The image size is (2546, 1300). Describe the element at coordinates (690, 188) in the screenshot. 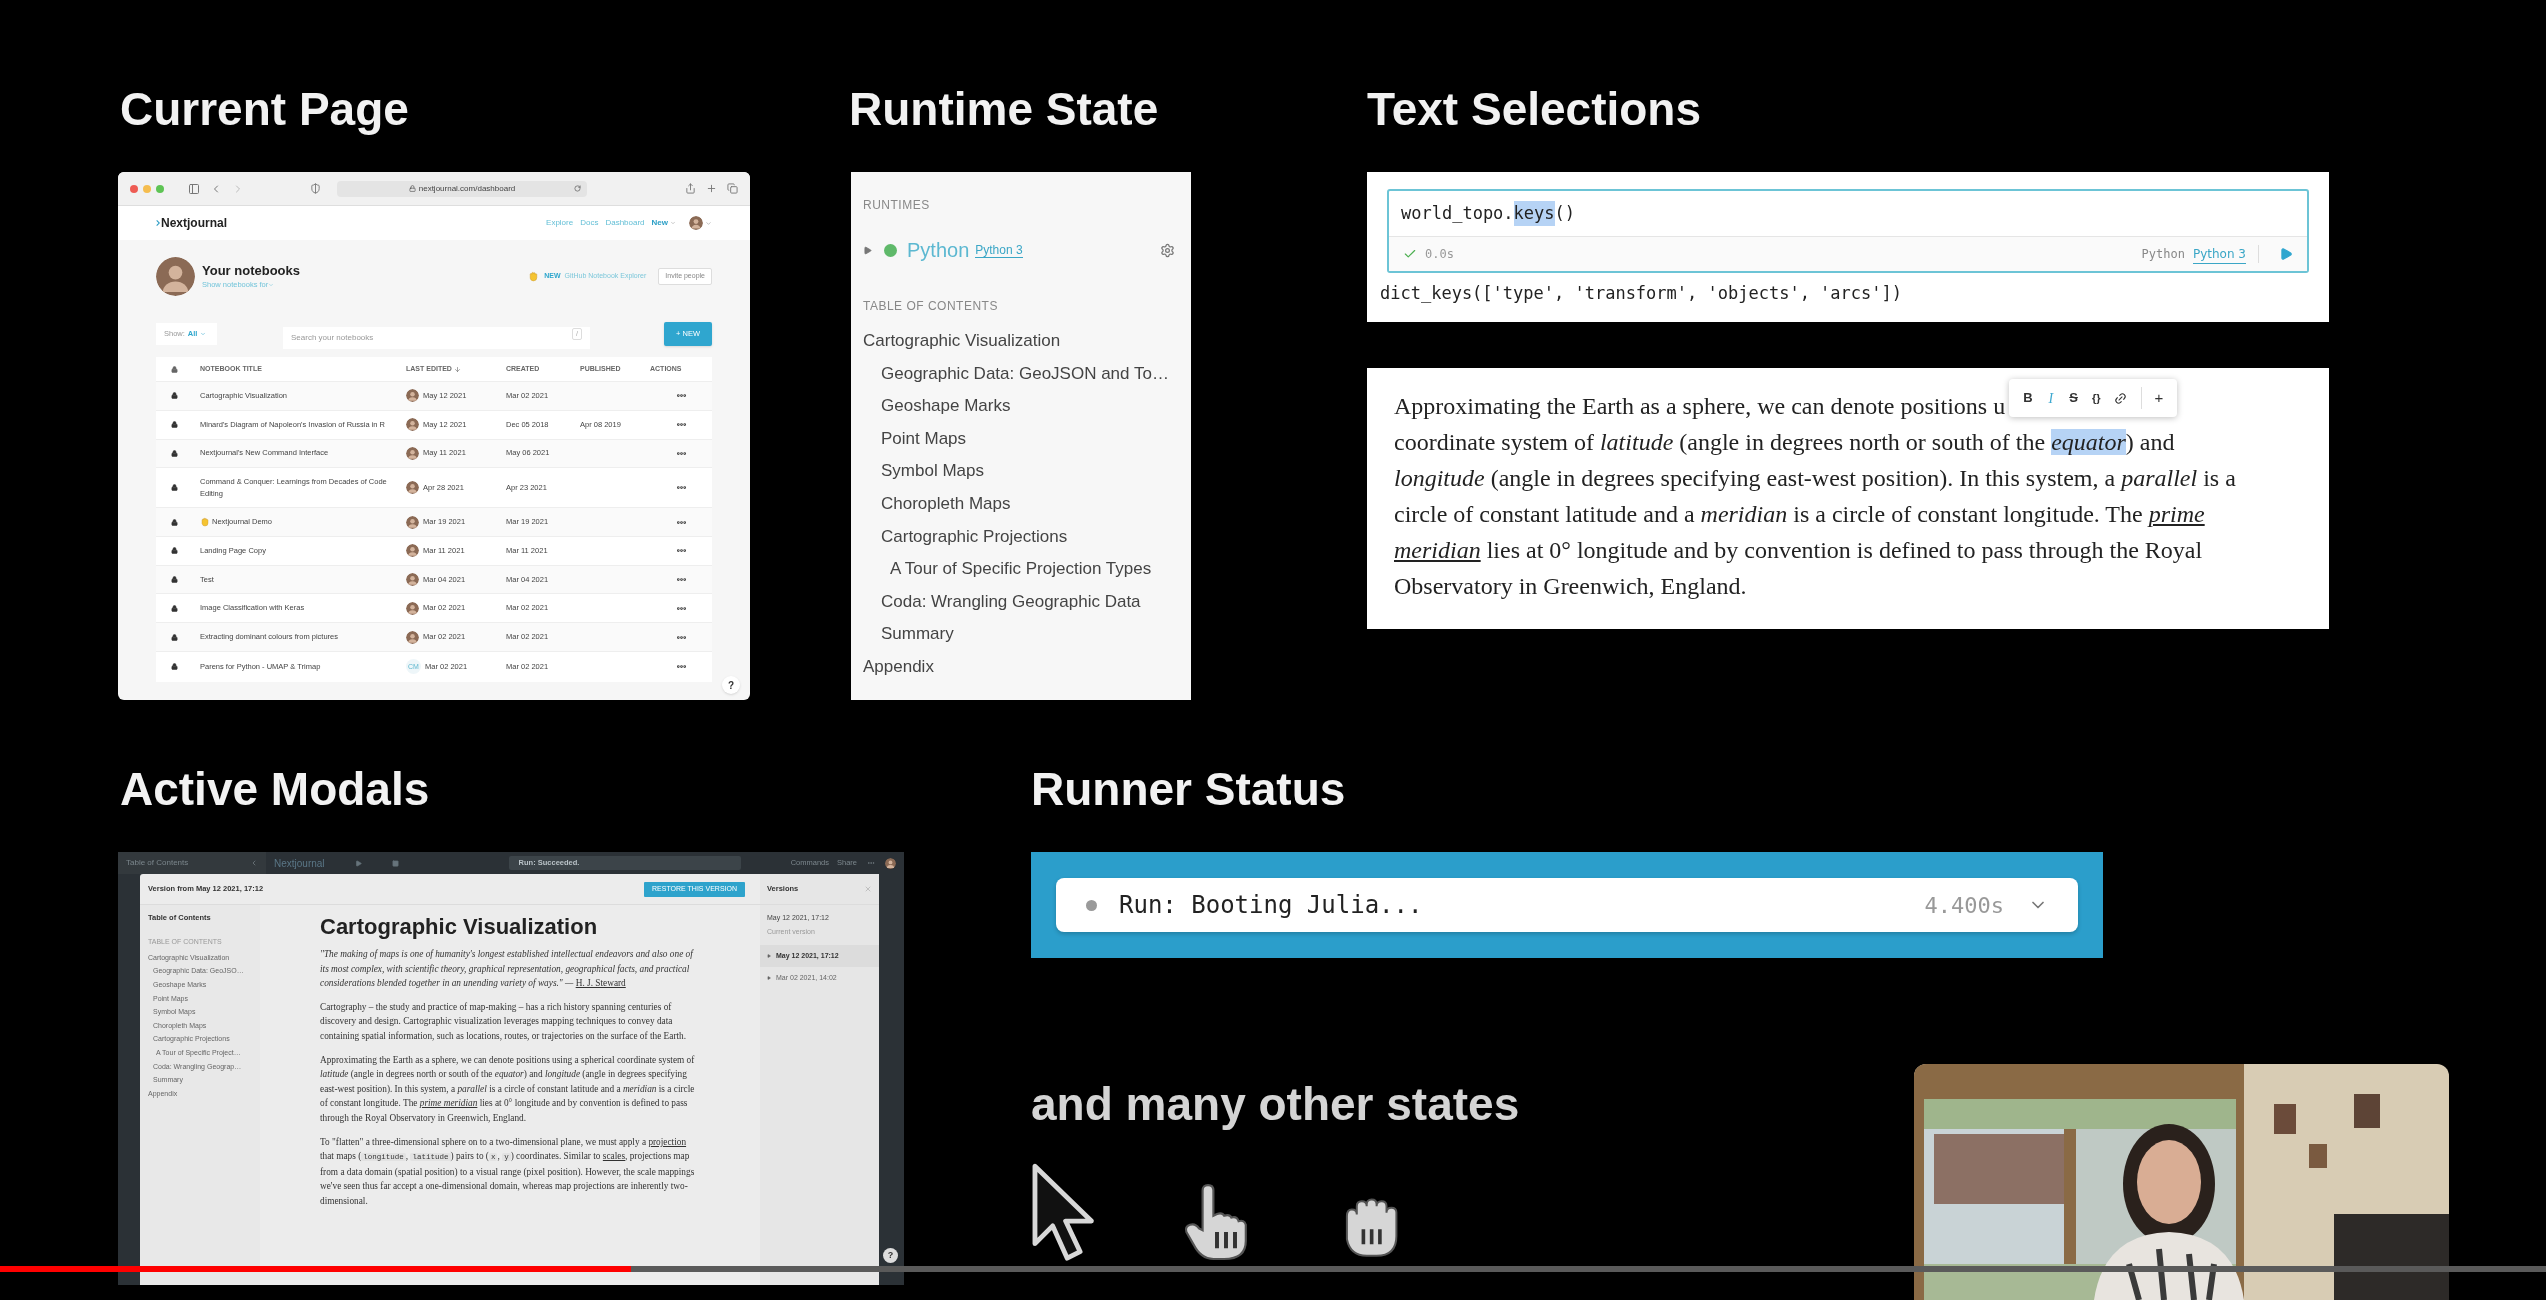

I see `share-icon` at that location.